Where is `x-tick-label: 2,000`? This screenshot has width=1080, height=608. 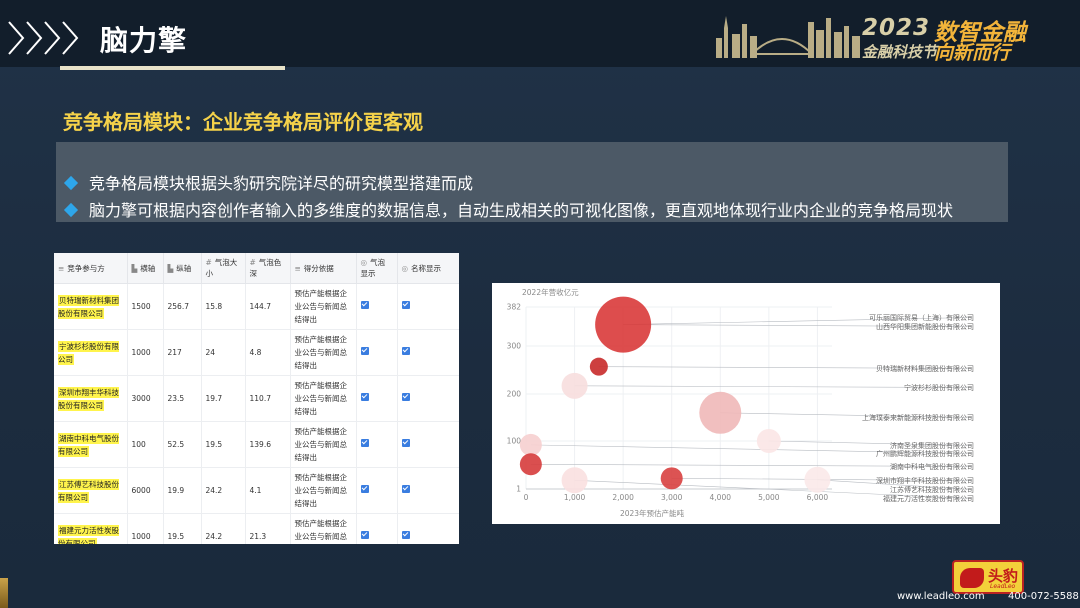 x-tick-label: 2,000 is located at coordinates (623, 497).